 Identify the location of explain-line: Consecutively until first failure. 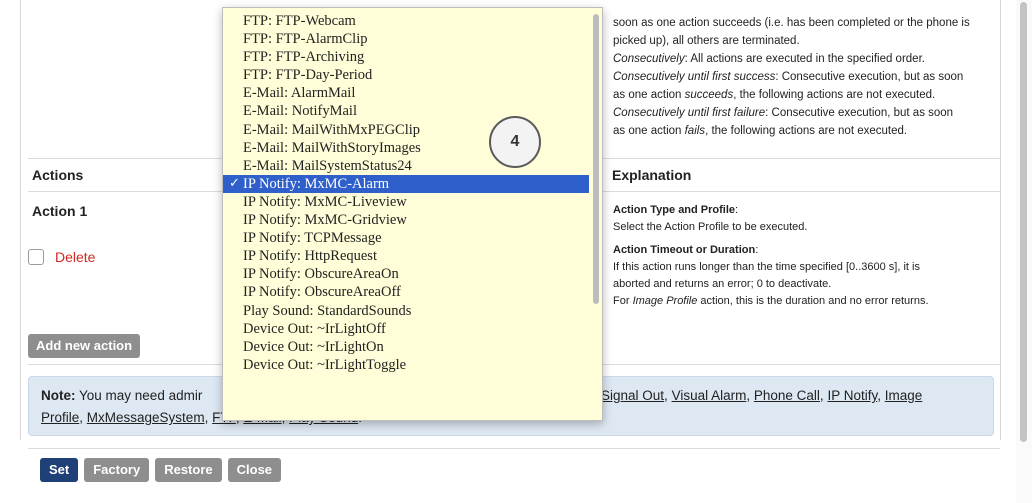
(803, 113).